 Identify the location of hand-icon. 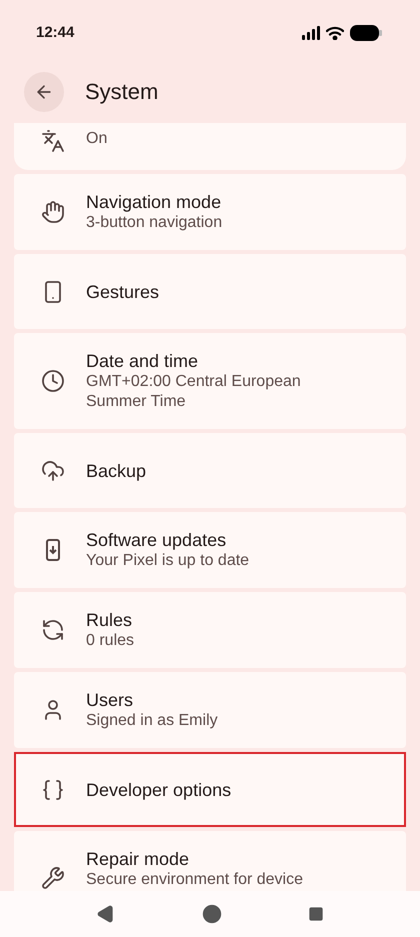
(53, 212).